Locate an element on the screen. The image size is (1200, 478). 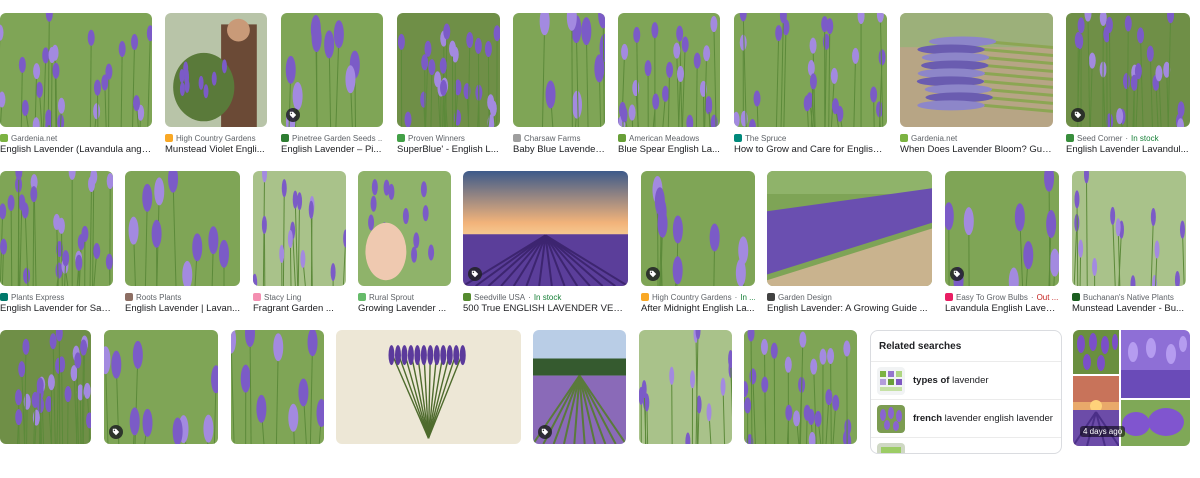
related-search-types-of-lavender: types of lavender is located at coordinates (966, 380).